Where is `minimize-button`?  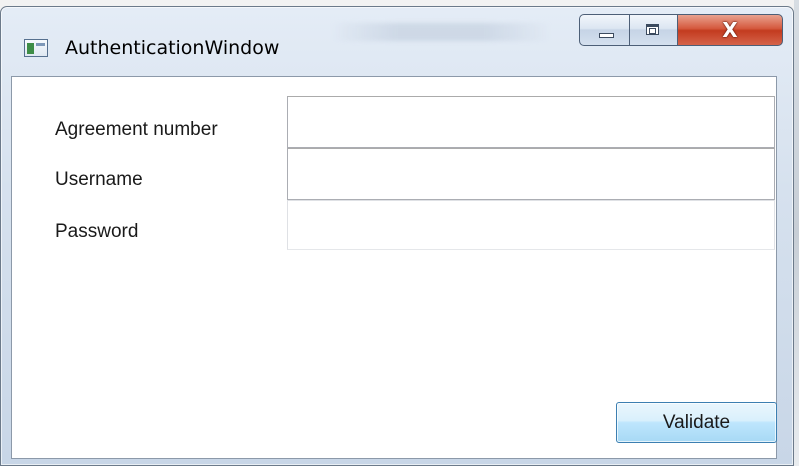
minimize-button is located at coordinates (604, 30).